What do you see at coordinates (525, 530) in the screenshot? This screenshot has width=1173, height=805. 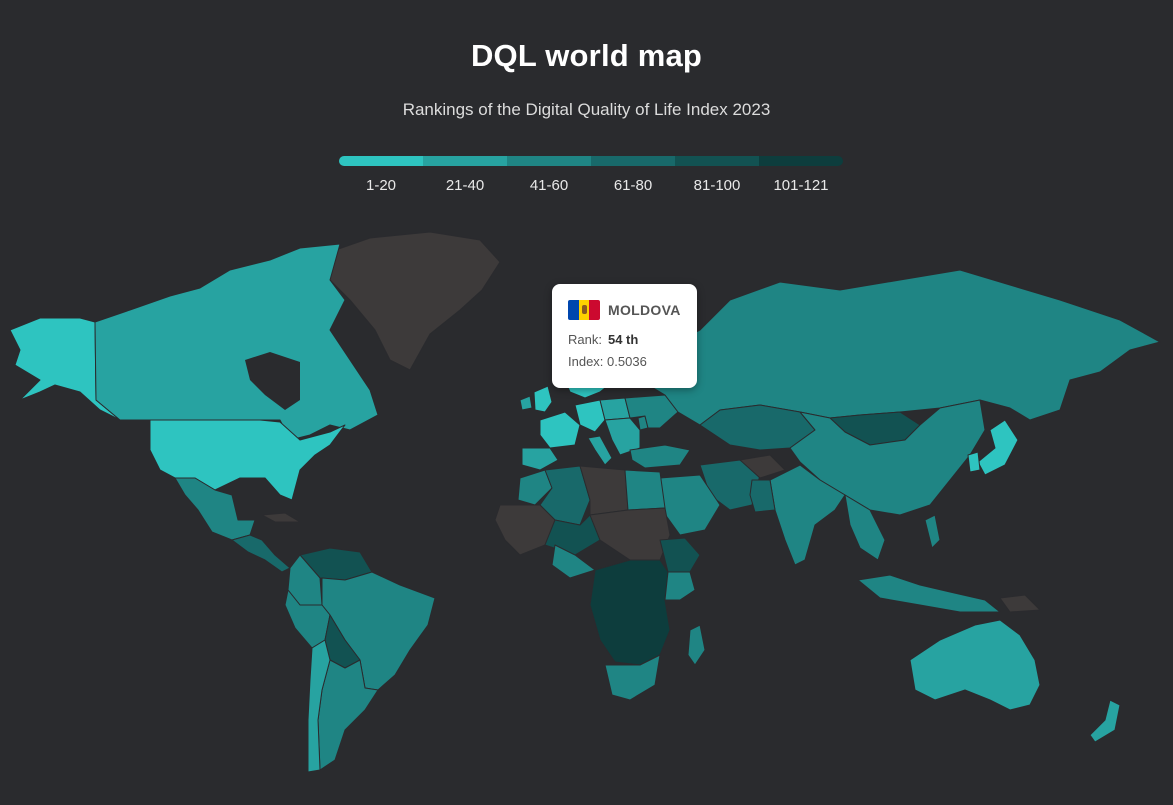 I see `country-west-africa` at bounding box center [525, 530].